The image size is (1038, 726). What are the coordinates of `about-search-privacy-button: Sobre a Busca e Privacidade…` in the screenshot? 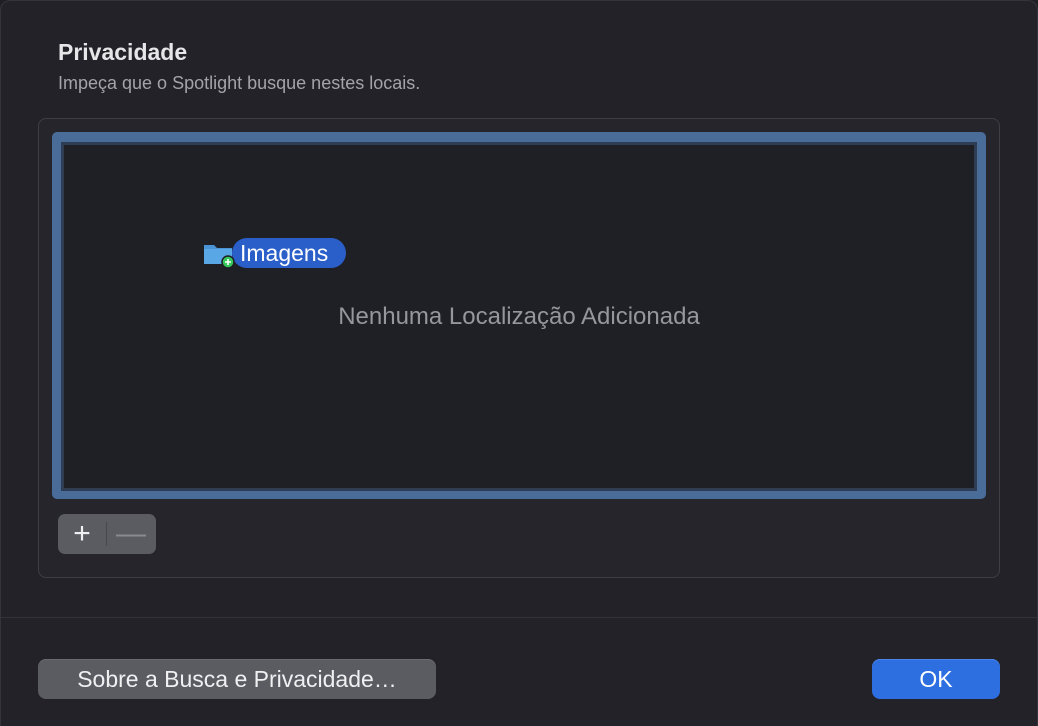 It's located at (237, 679).